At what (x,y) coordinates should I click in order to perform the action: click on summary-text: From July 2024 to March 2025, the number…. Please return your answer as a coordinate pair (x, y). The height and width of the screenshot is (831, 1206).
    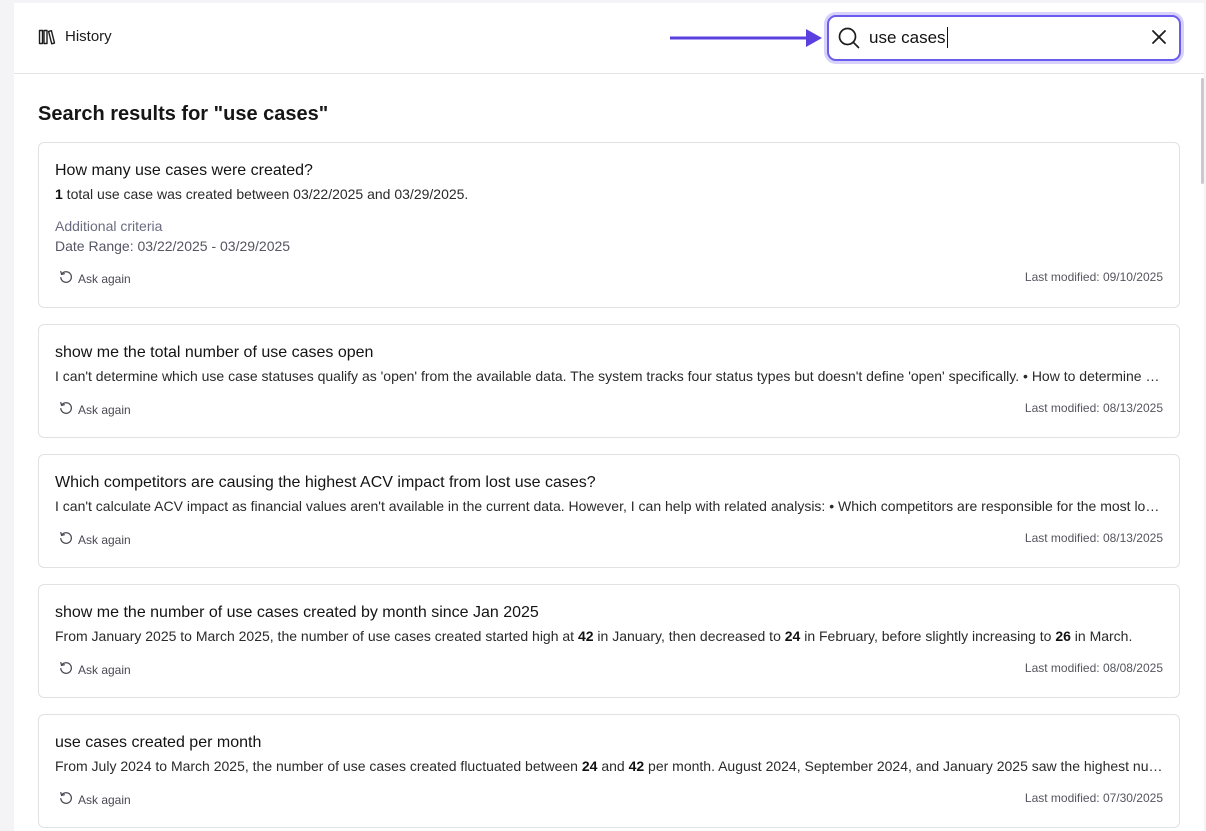
    Looking at the image, I should click on (318, 766).